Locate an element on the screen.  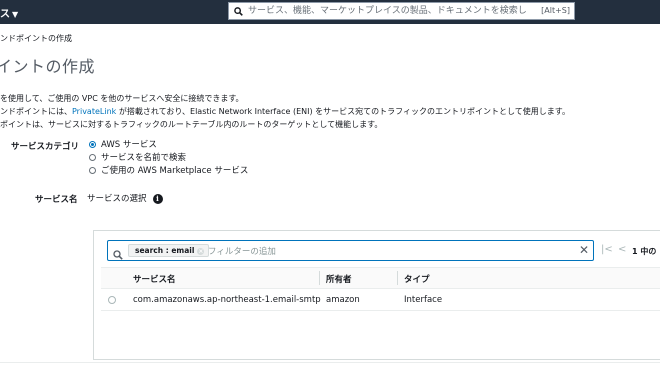
page-info: 1 中の is located at coordinates (644, 251).